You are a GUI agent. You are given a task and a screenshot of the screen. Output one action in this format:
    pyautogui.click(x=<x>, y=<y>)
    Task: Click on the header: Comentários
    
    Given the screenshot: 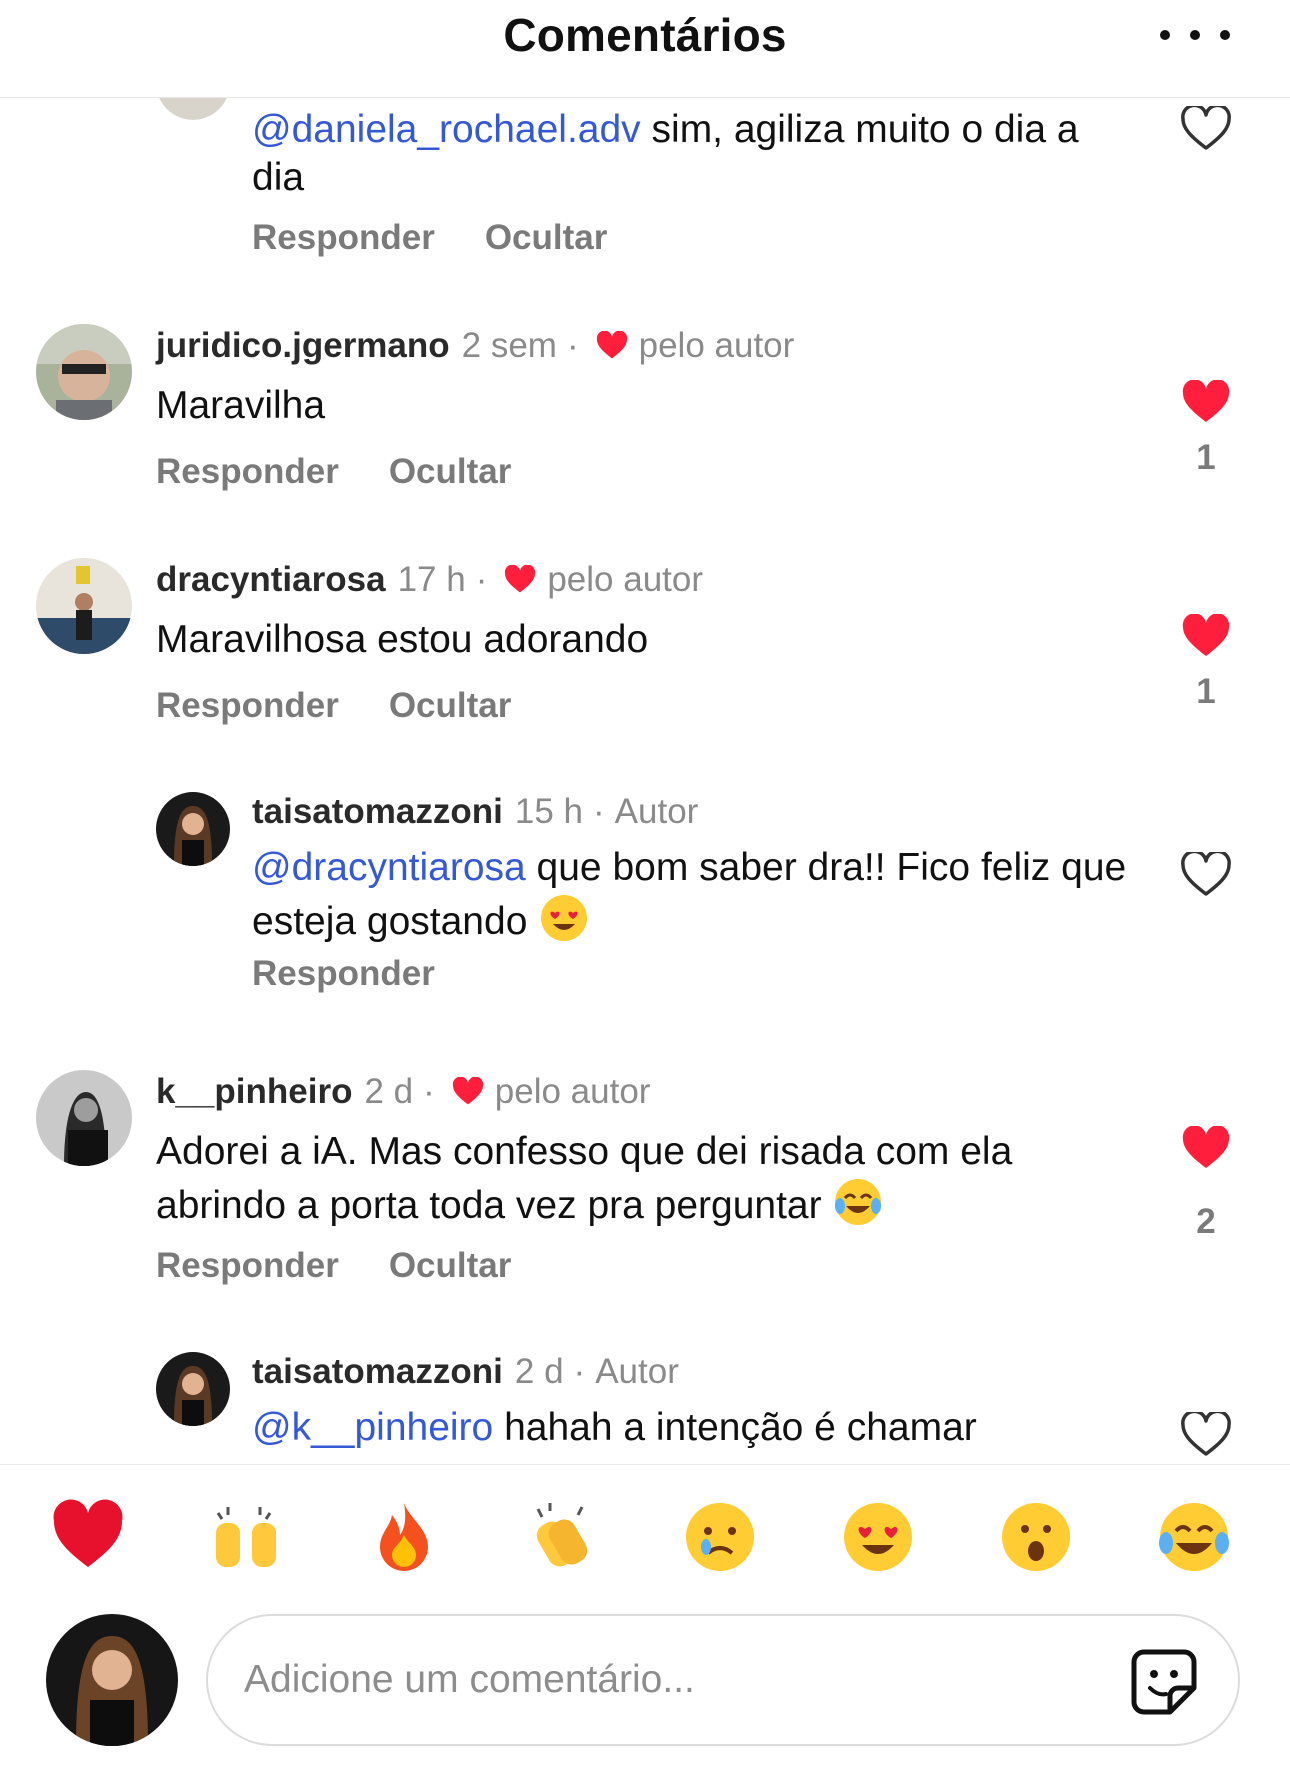 What is the action you would take?
    pyautogui.click(x=645, y=49)
    